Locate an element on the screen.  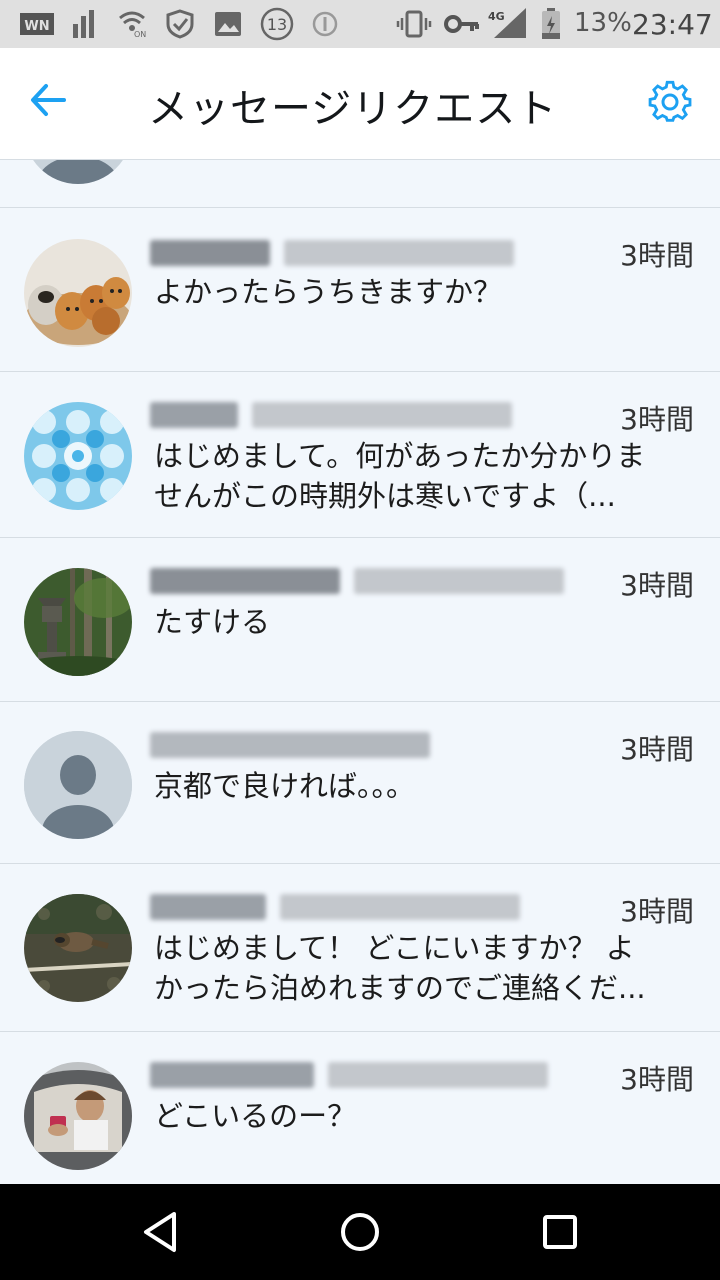
message-preview: 京都で良ければ。。。 is located at coordinates (285, 786).